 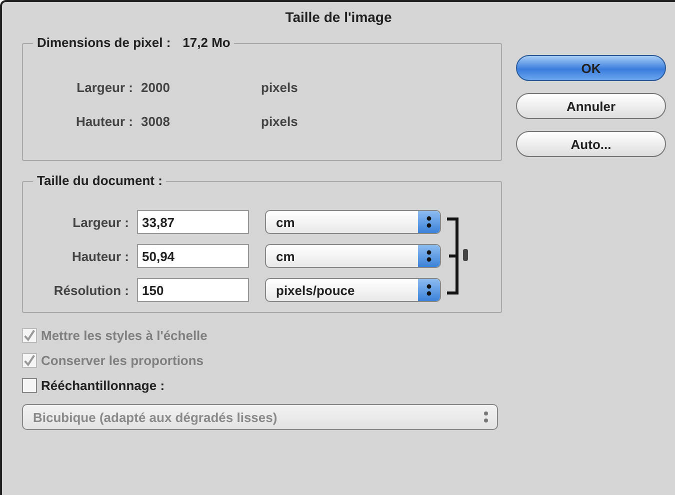 What do you see at coordinates (124, 335) in the screenshot?
I see `checkbox-label: Mettre les styles à l'échelle` at bounding box center [124, 335].